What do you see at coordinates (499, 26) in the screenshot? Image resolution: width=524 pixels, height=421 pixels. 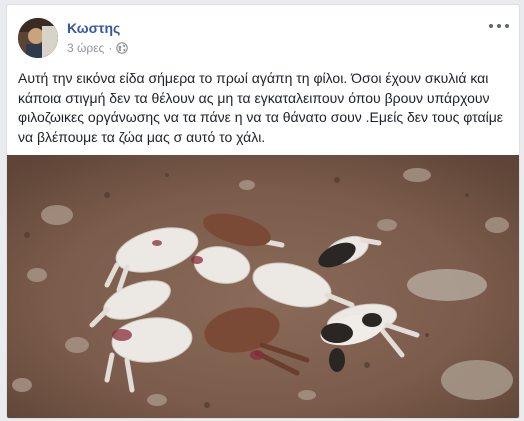 I see `more-options-icon` at bounding box center [499, 26].